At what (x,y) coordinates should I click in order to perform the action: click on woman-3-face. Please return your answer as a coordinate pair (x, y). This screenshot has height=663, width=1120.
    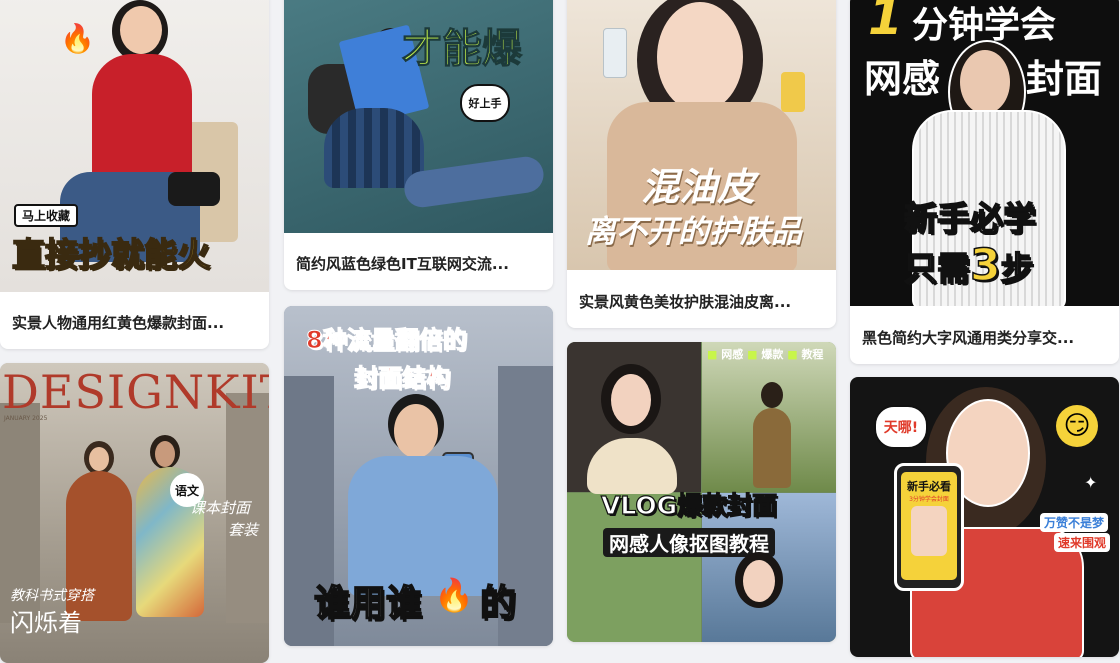
    Looking at the image, I should click on (759, 581).